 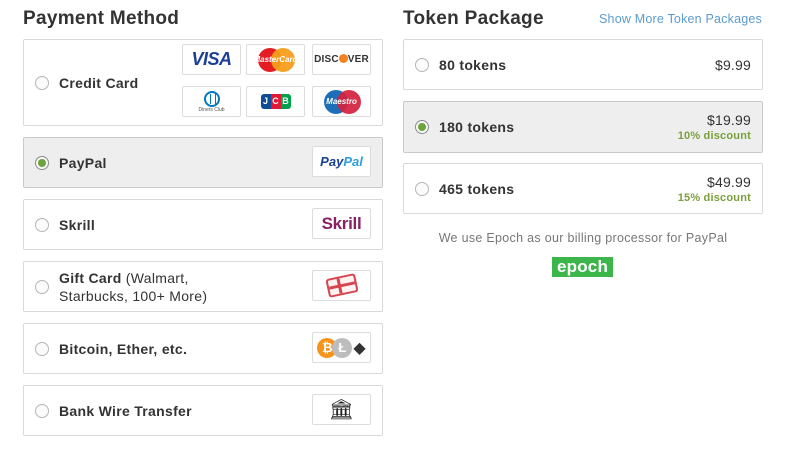 I want to click on token-180-label: 180 tokens, so click(x=477, y=127).